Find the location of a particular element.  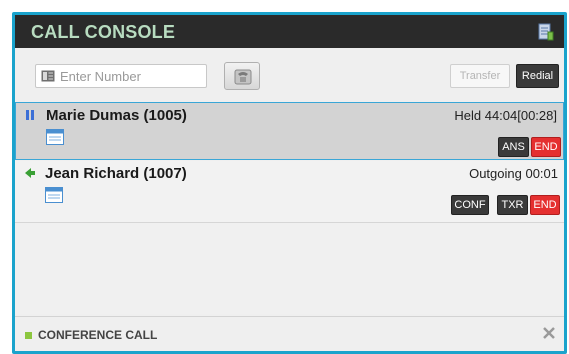

panel-title: CALL CONSOLE is located at coordinates (103, 32).